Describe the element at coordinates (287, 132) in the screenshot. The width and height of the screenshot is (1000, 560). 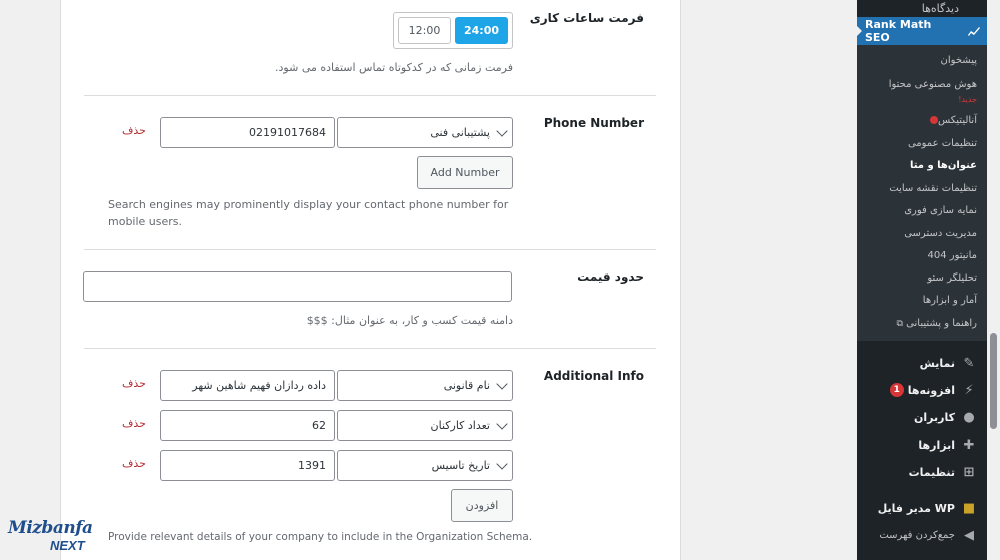
I see `phone-number-value: 02191017684` at that location.